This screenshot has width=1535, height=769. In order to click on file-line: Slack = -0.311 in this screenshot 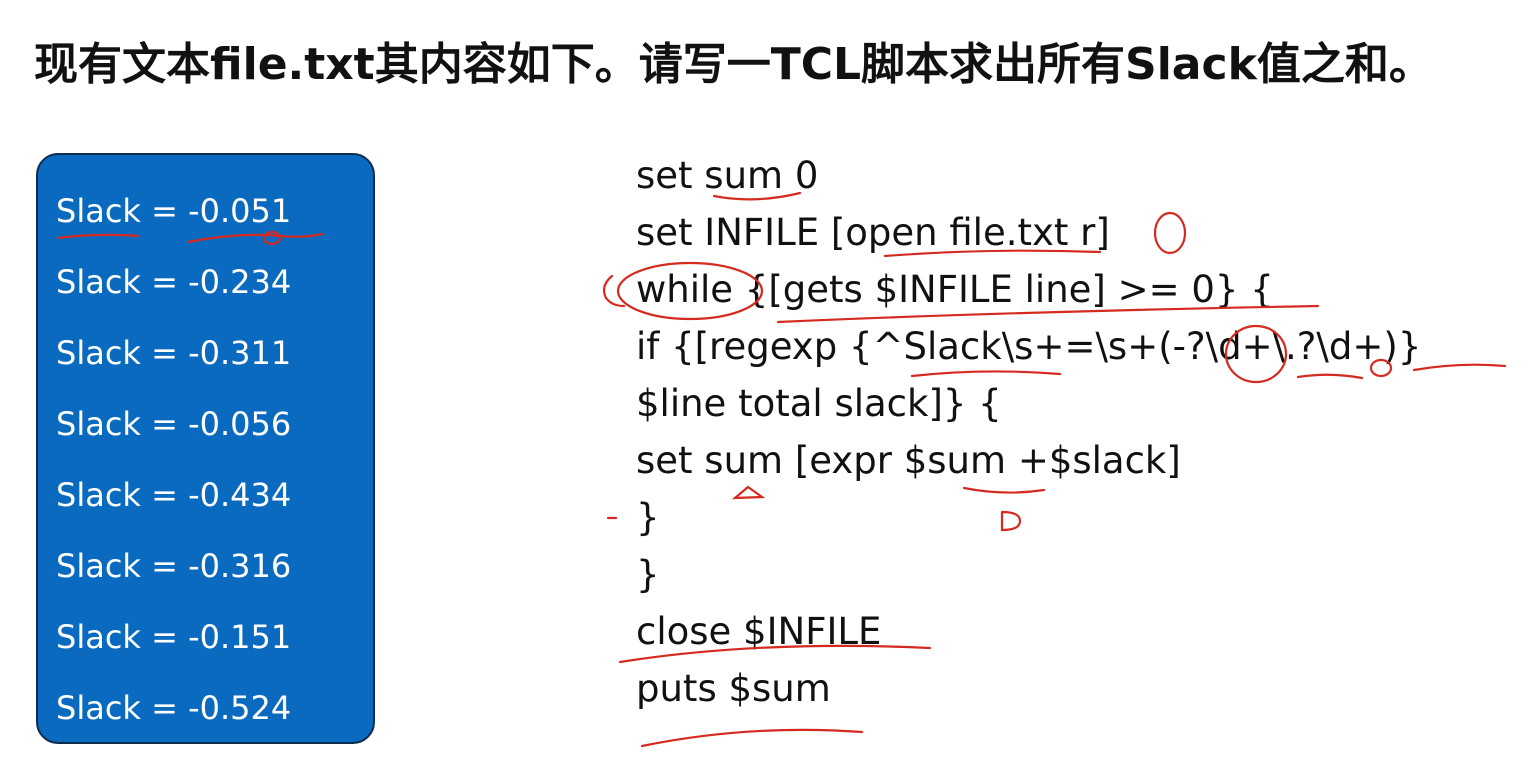, I will do `click(174, 353)`.